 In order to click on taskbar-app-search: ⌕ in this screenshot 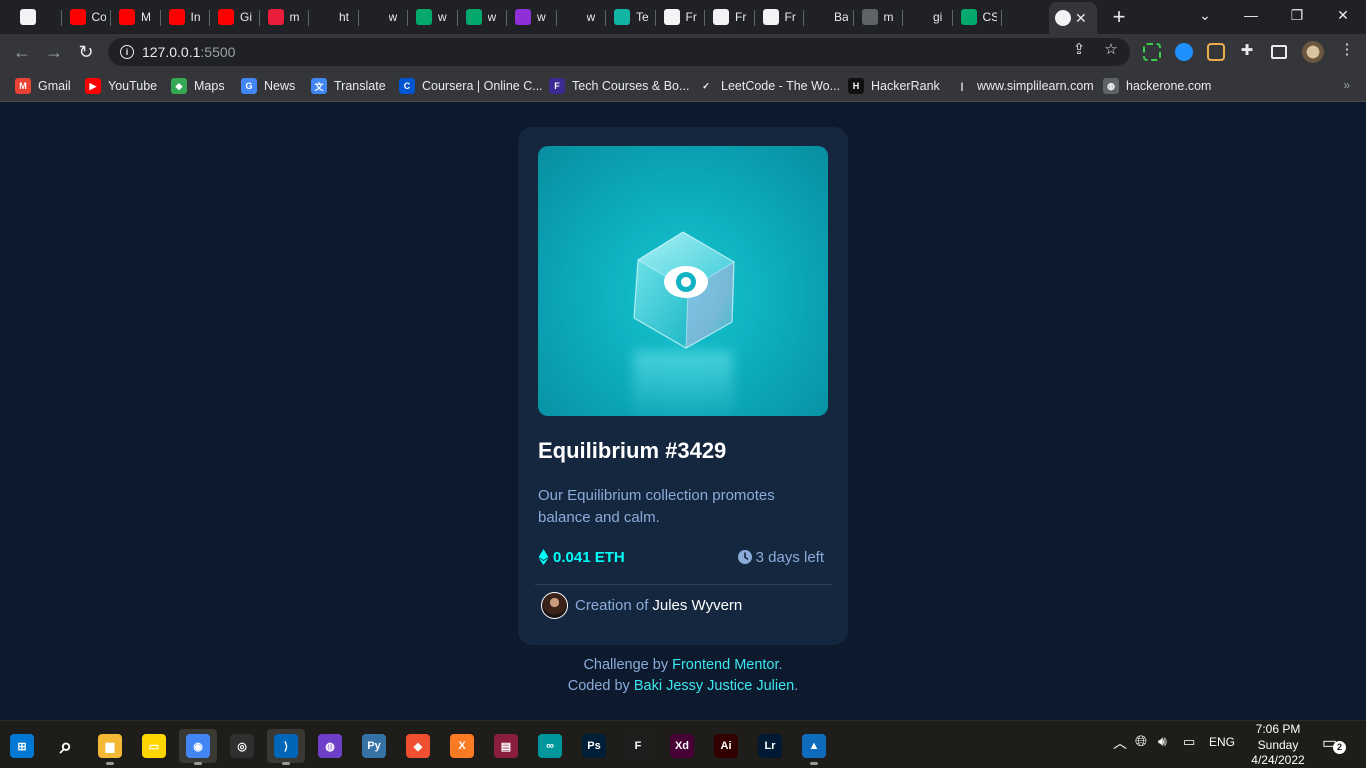, I will do `click(66, 746)`.